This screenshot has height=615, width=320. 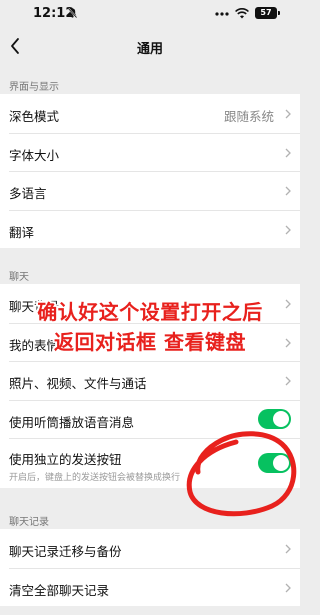 What do you see at coordinates (34, 155) in the screenshot?
I see `row-label: 字体大小` at bounding box center [34, 155].